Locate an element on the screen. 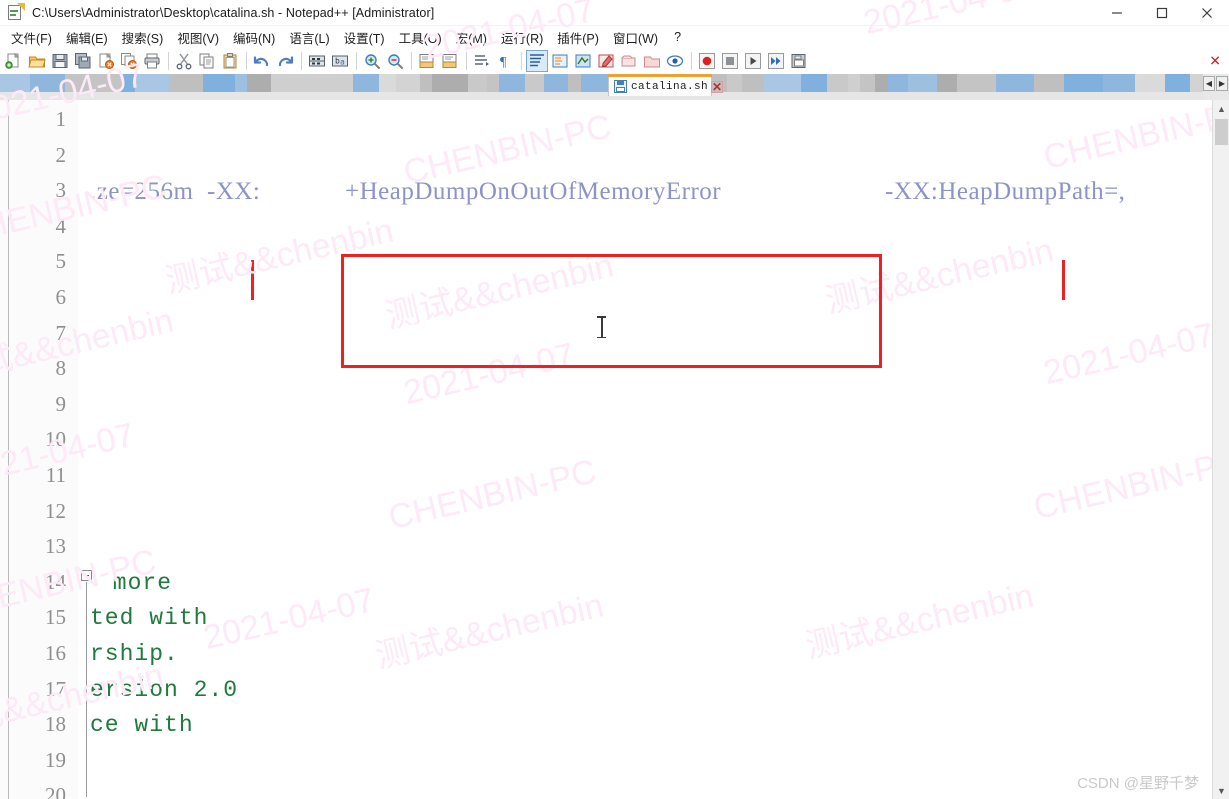 The image size is (1229, 799). code-line: ted with is located at coordinates (149, 619).